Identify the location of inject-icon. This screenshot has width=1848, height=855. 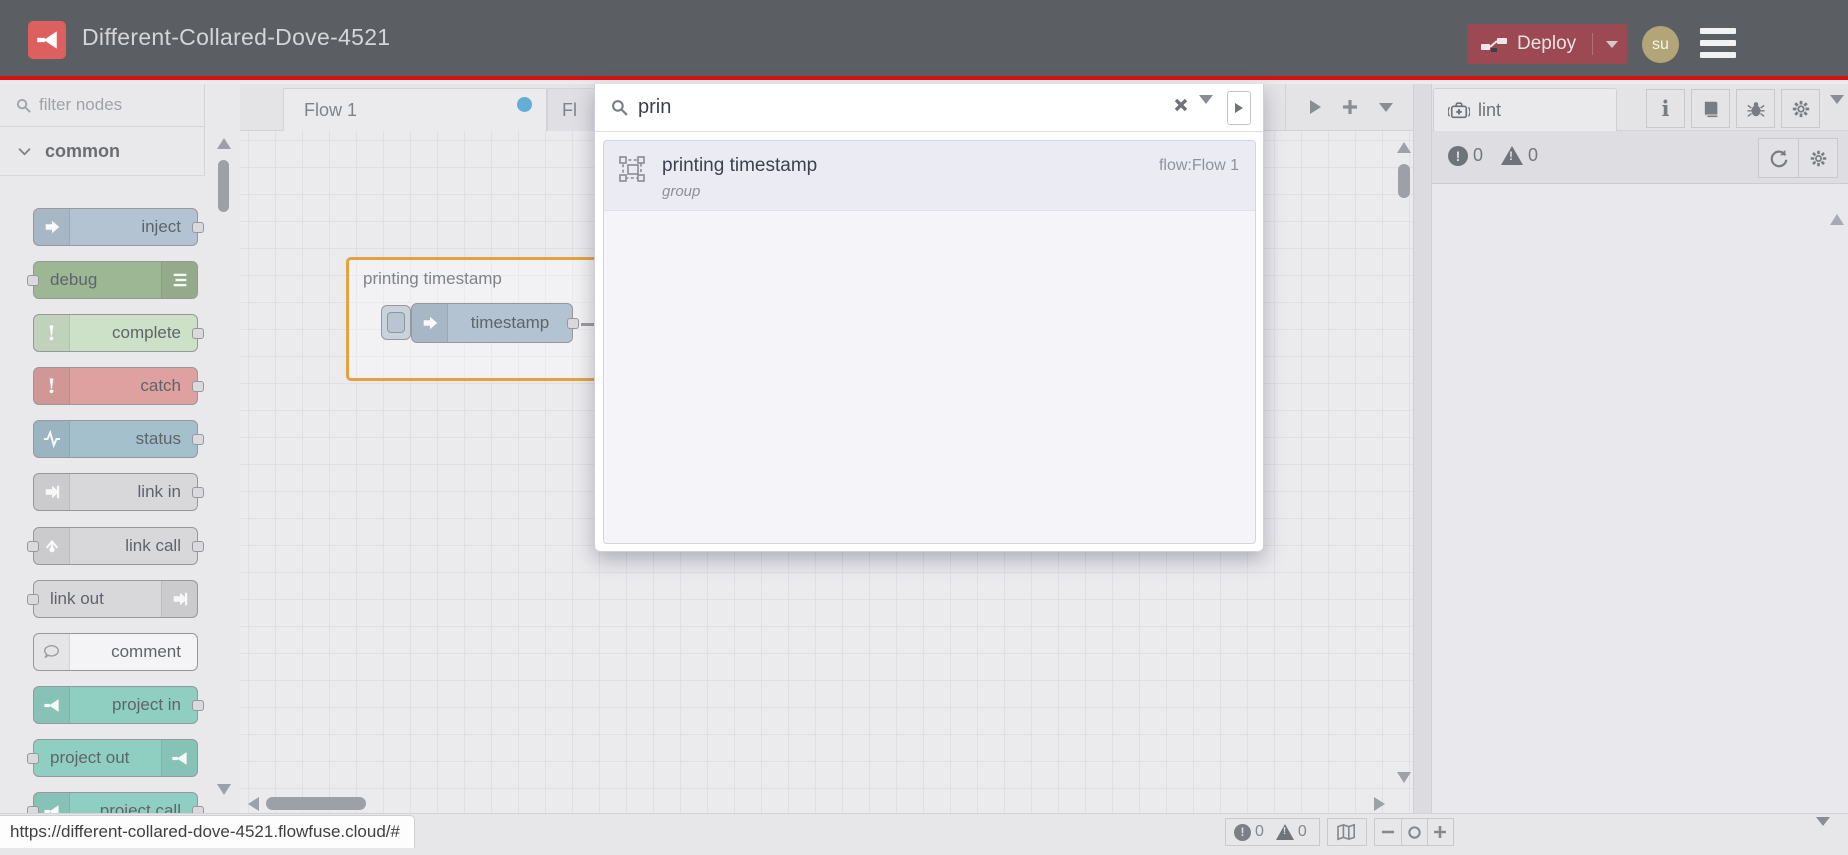
(430, 323).